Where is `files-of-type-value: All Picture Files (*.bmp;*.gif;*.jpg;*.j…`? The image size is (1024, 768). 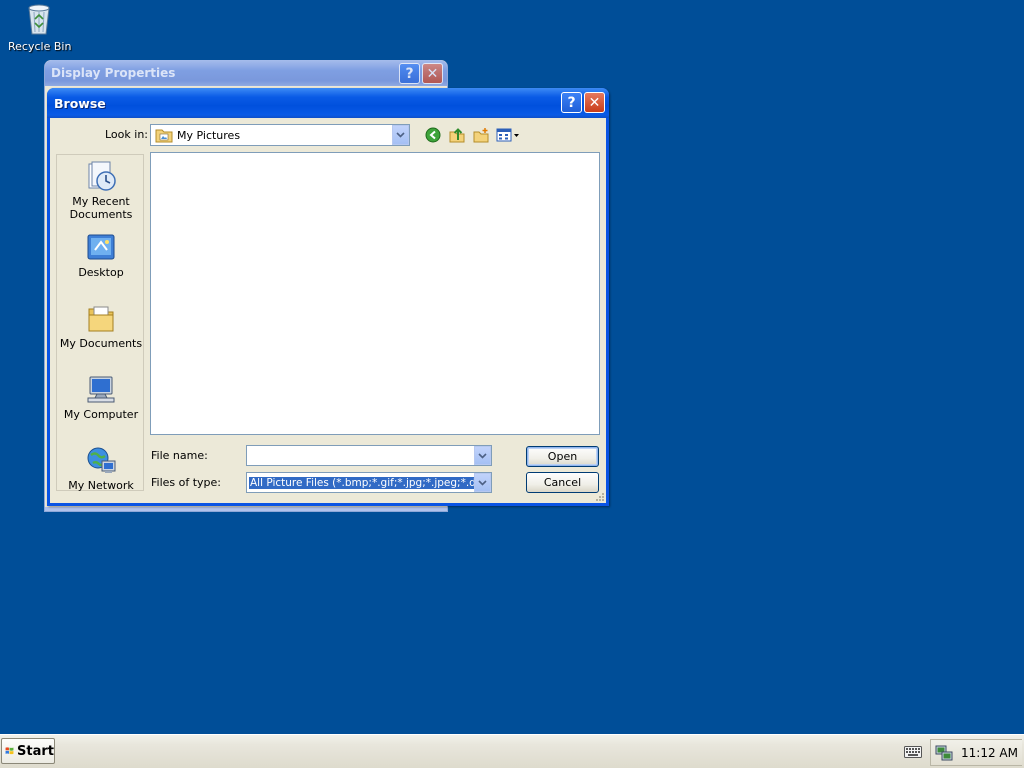 files-of-type-value: All Picture Files (*.bmp;*.gif;*.jpg;*.j… is located at coordinates (361, 483).